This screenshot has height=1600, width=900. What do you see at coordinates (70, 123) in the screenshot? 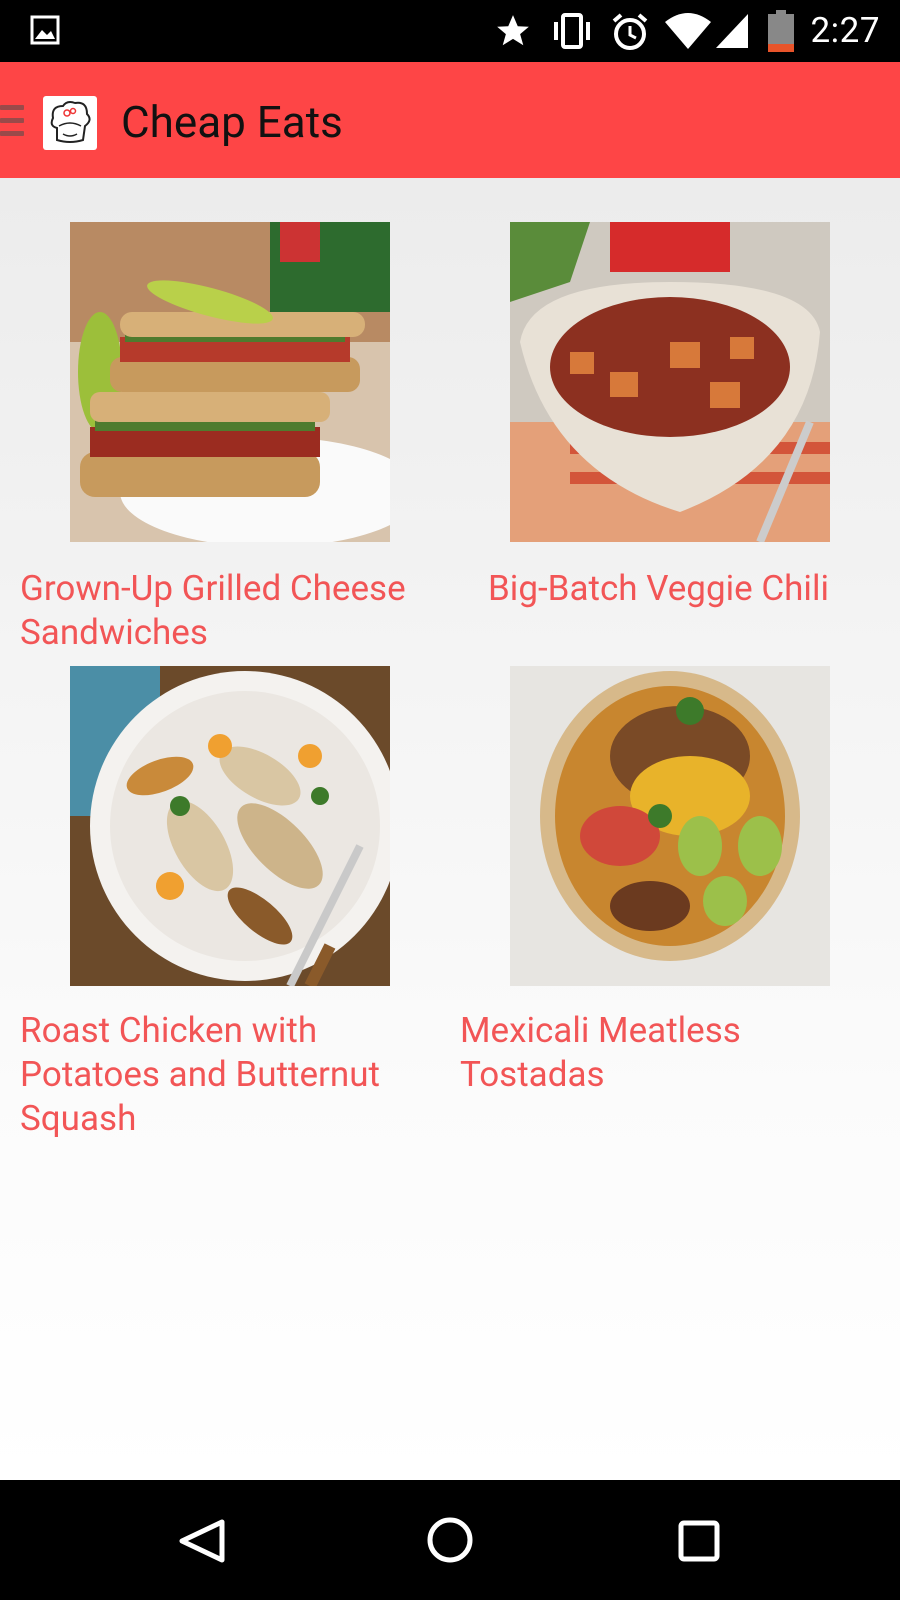
I see `chef-logo-icon` at bounding box center [70, 123].